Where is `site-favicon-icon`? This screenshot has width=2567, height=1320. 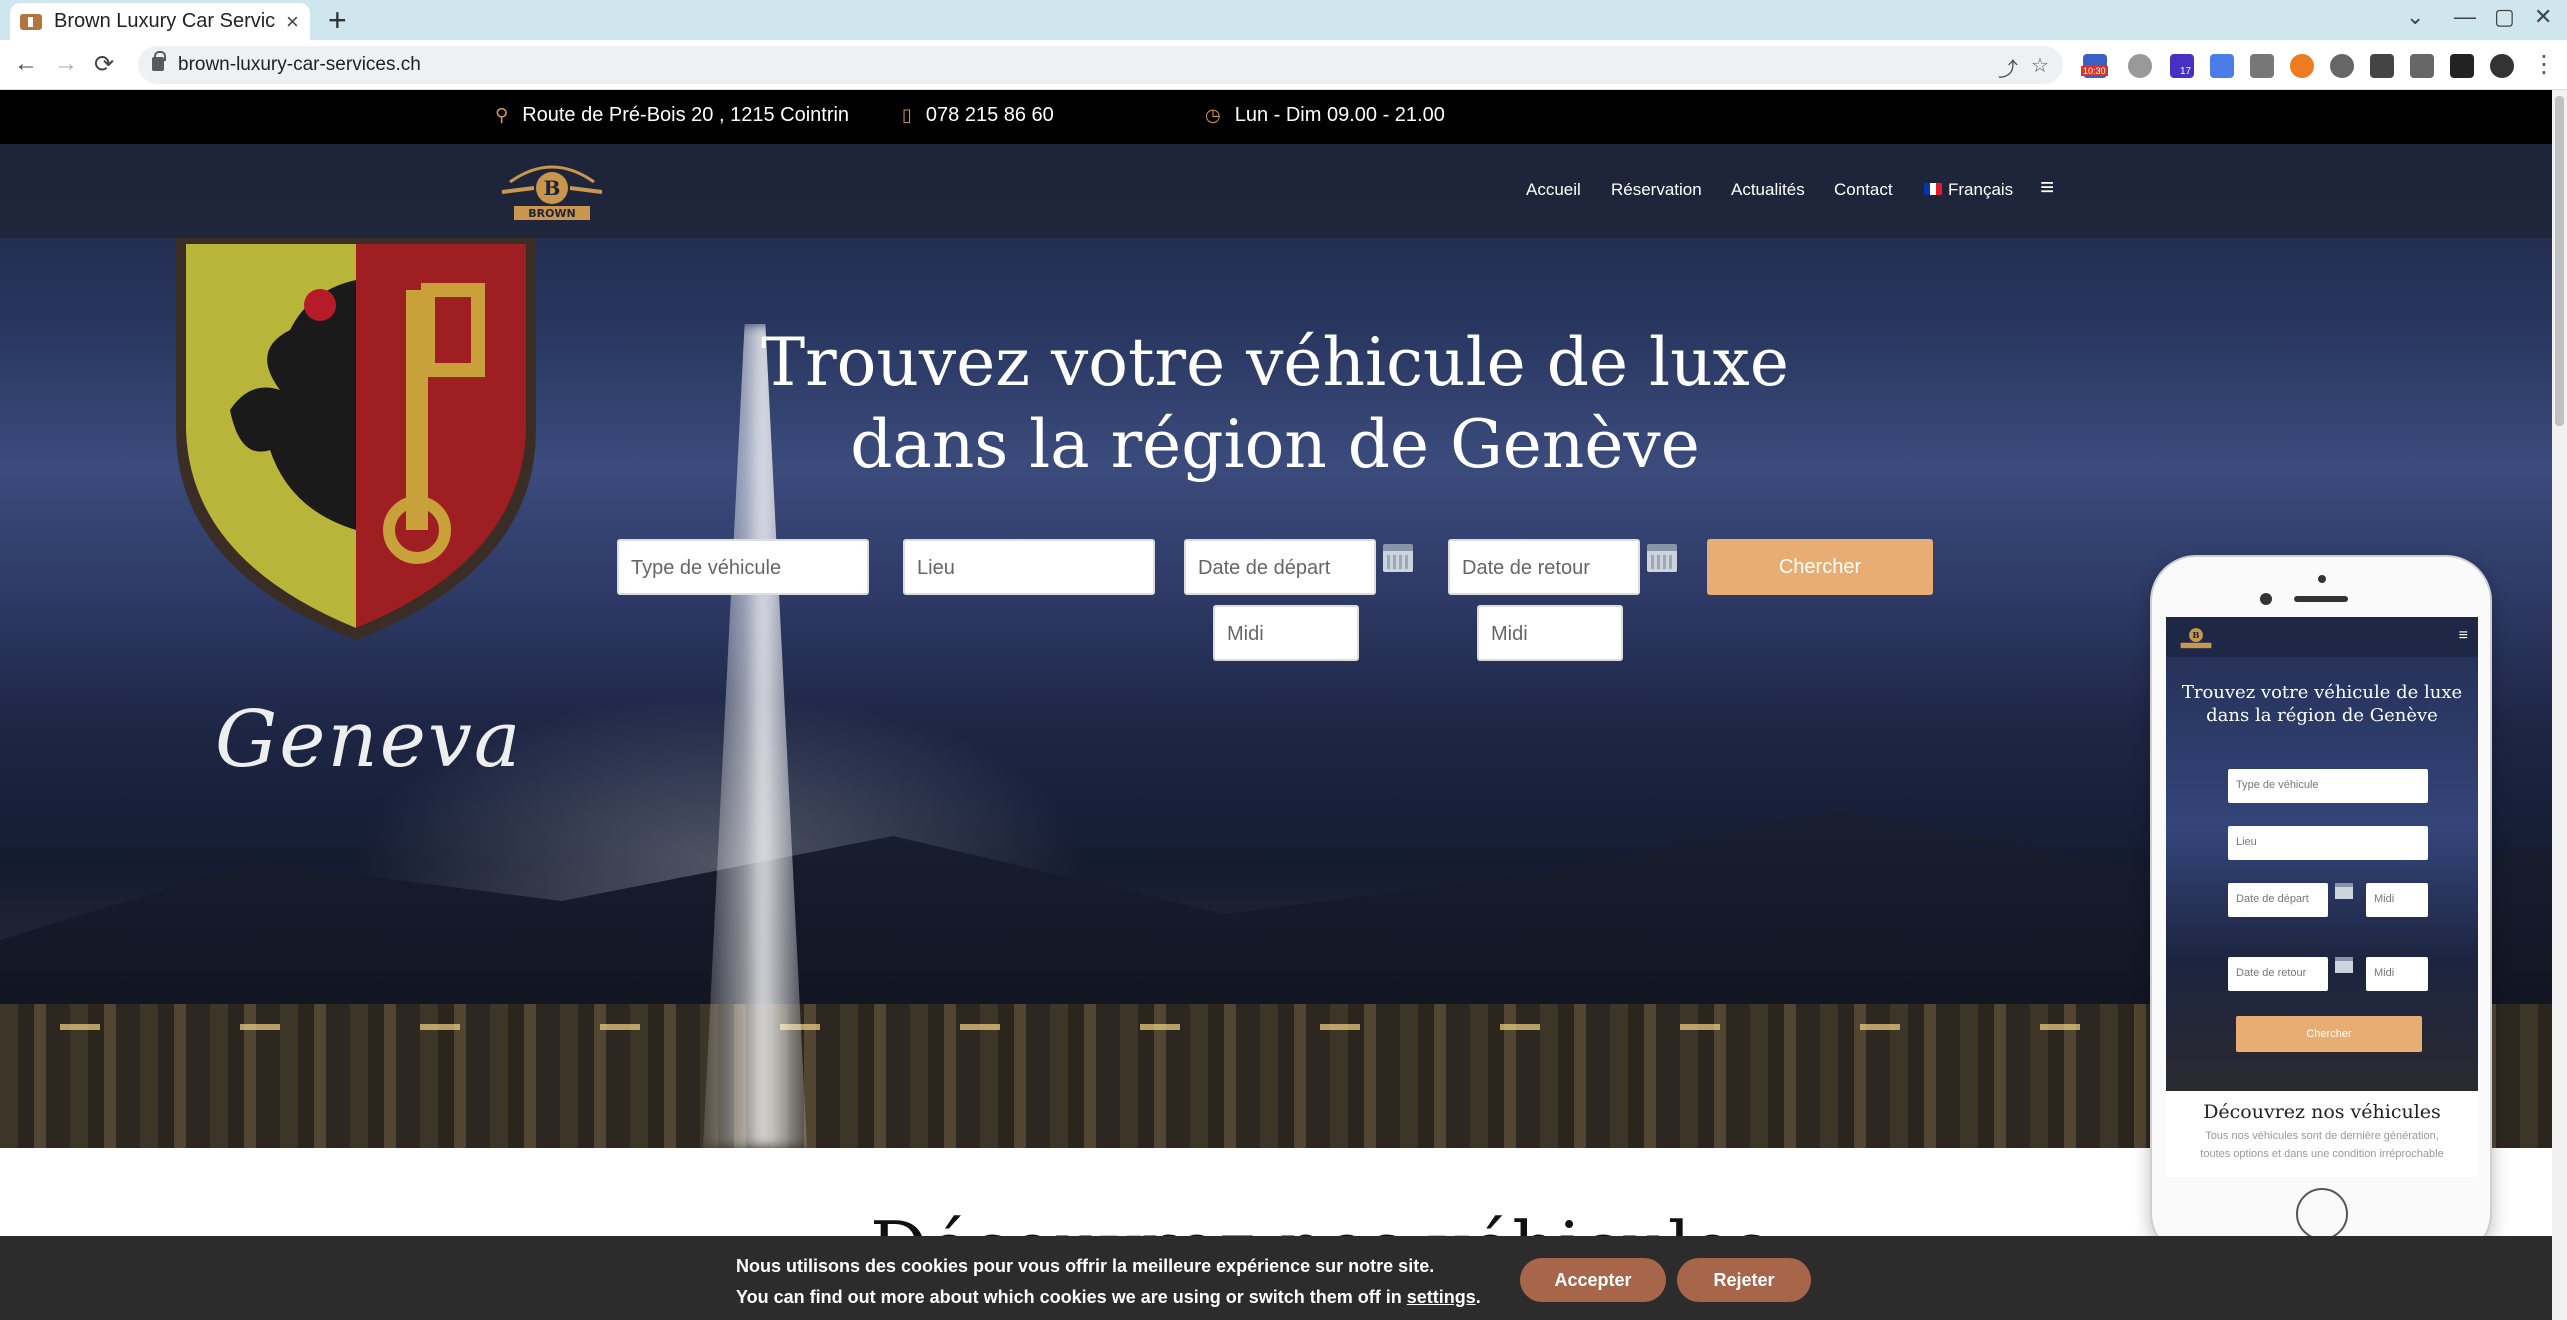 site-favicon-icon is located at coordinates (31, 21).